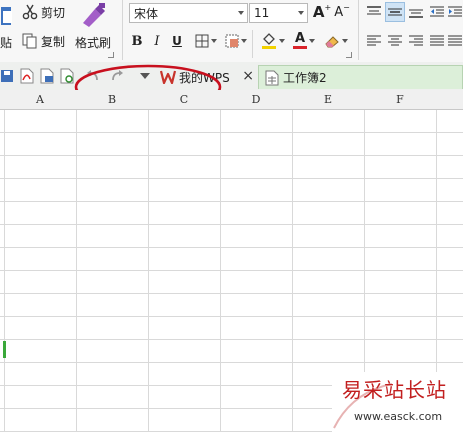 The image size is (463, 432). I want to click on align-top-icon, so click(374, 10).